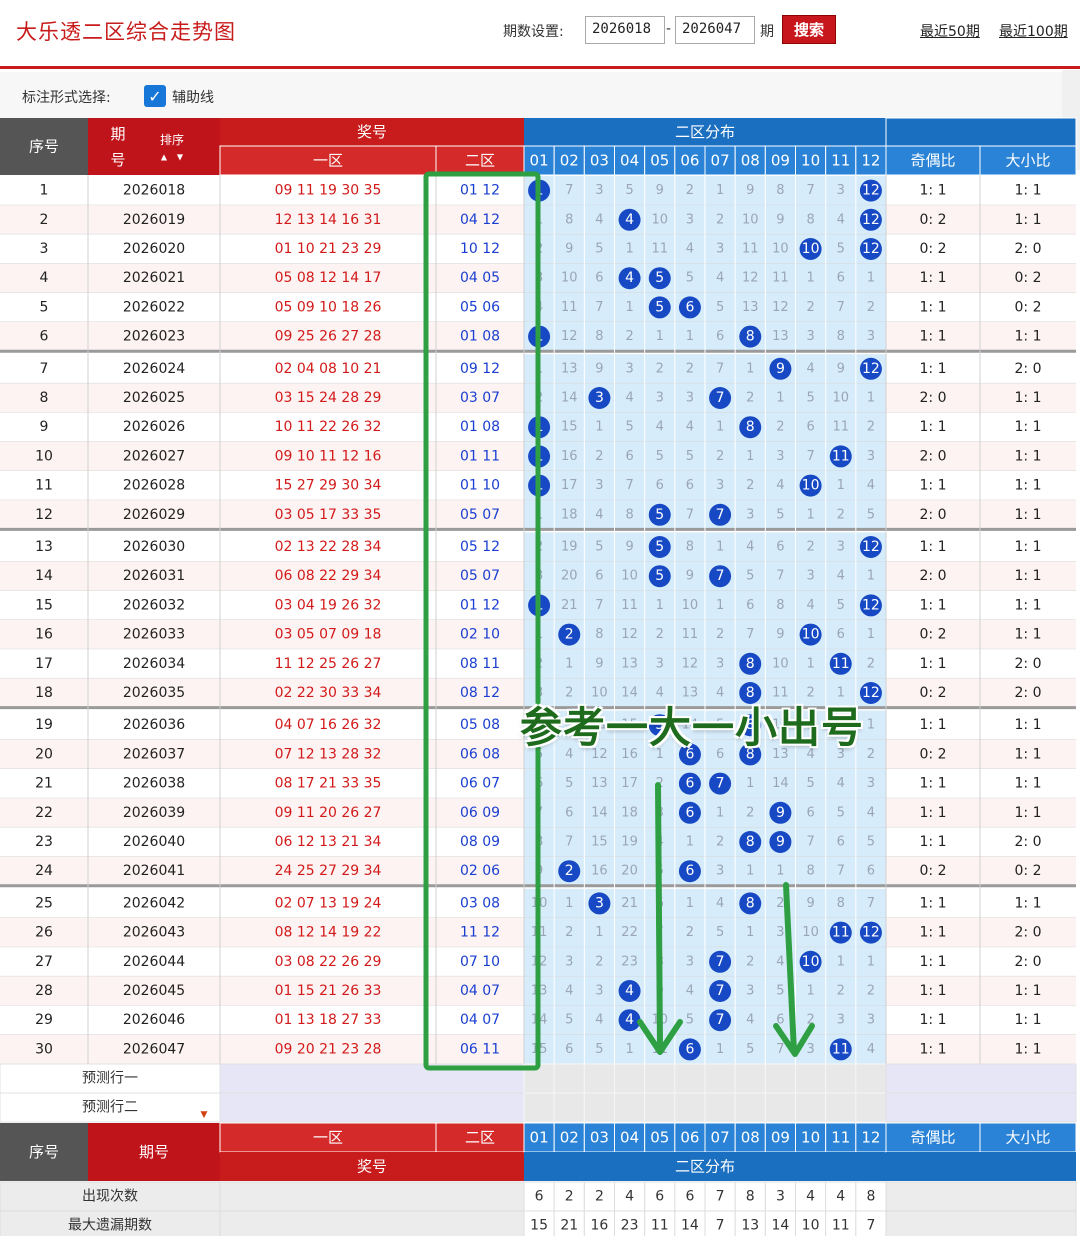 This screenshot has width=1080, height=1236. Describe the element at coordinates (659, 161) in the screenshot. I see `header-dist-num: 05` at that location.